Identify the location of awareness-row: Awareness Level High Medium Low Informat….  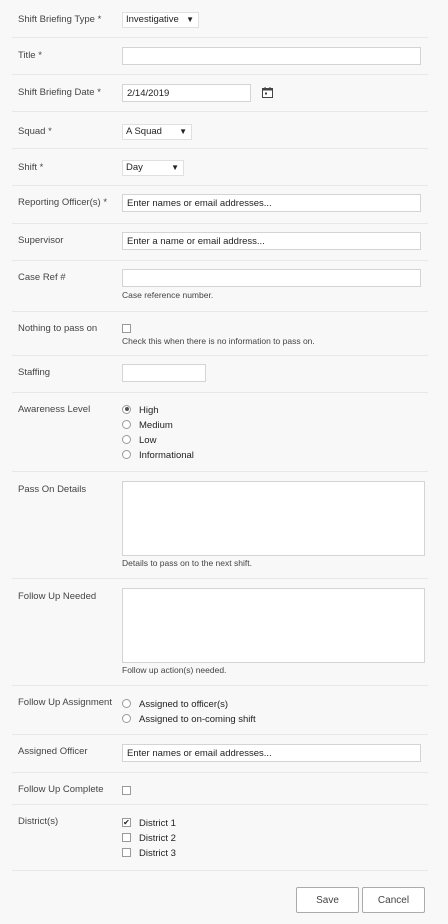
(220, 432).